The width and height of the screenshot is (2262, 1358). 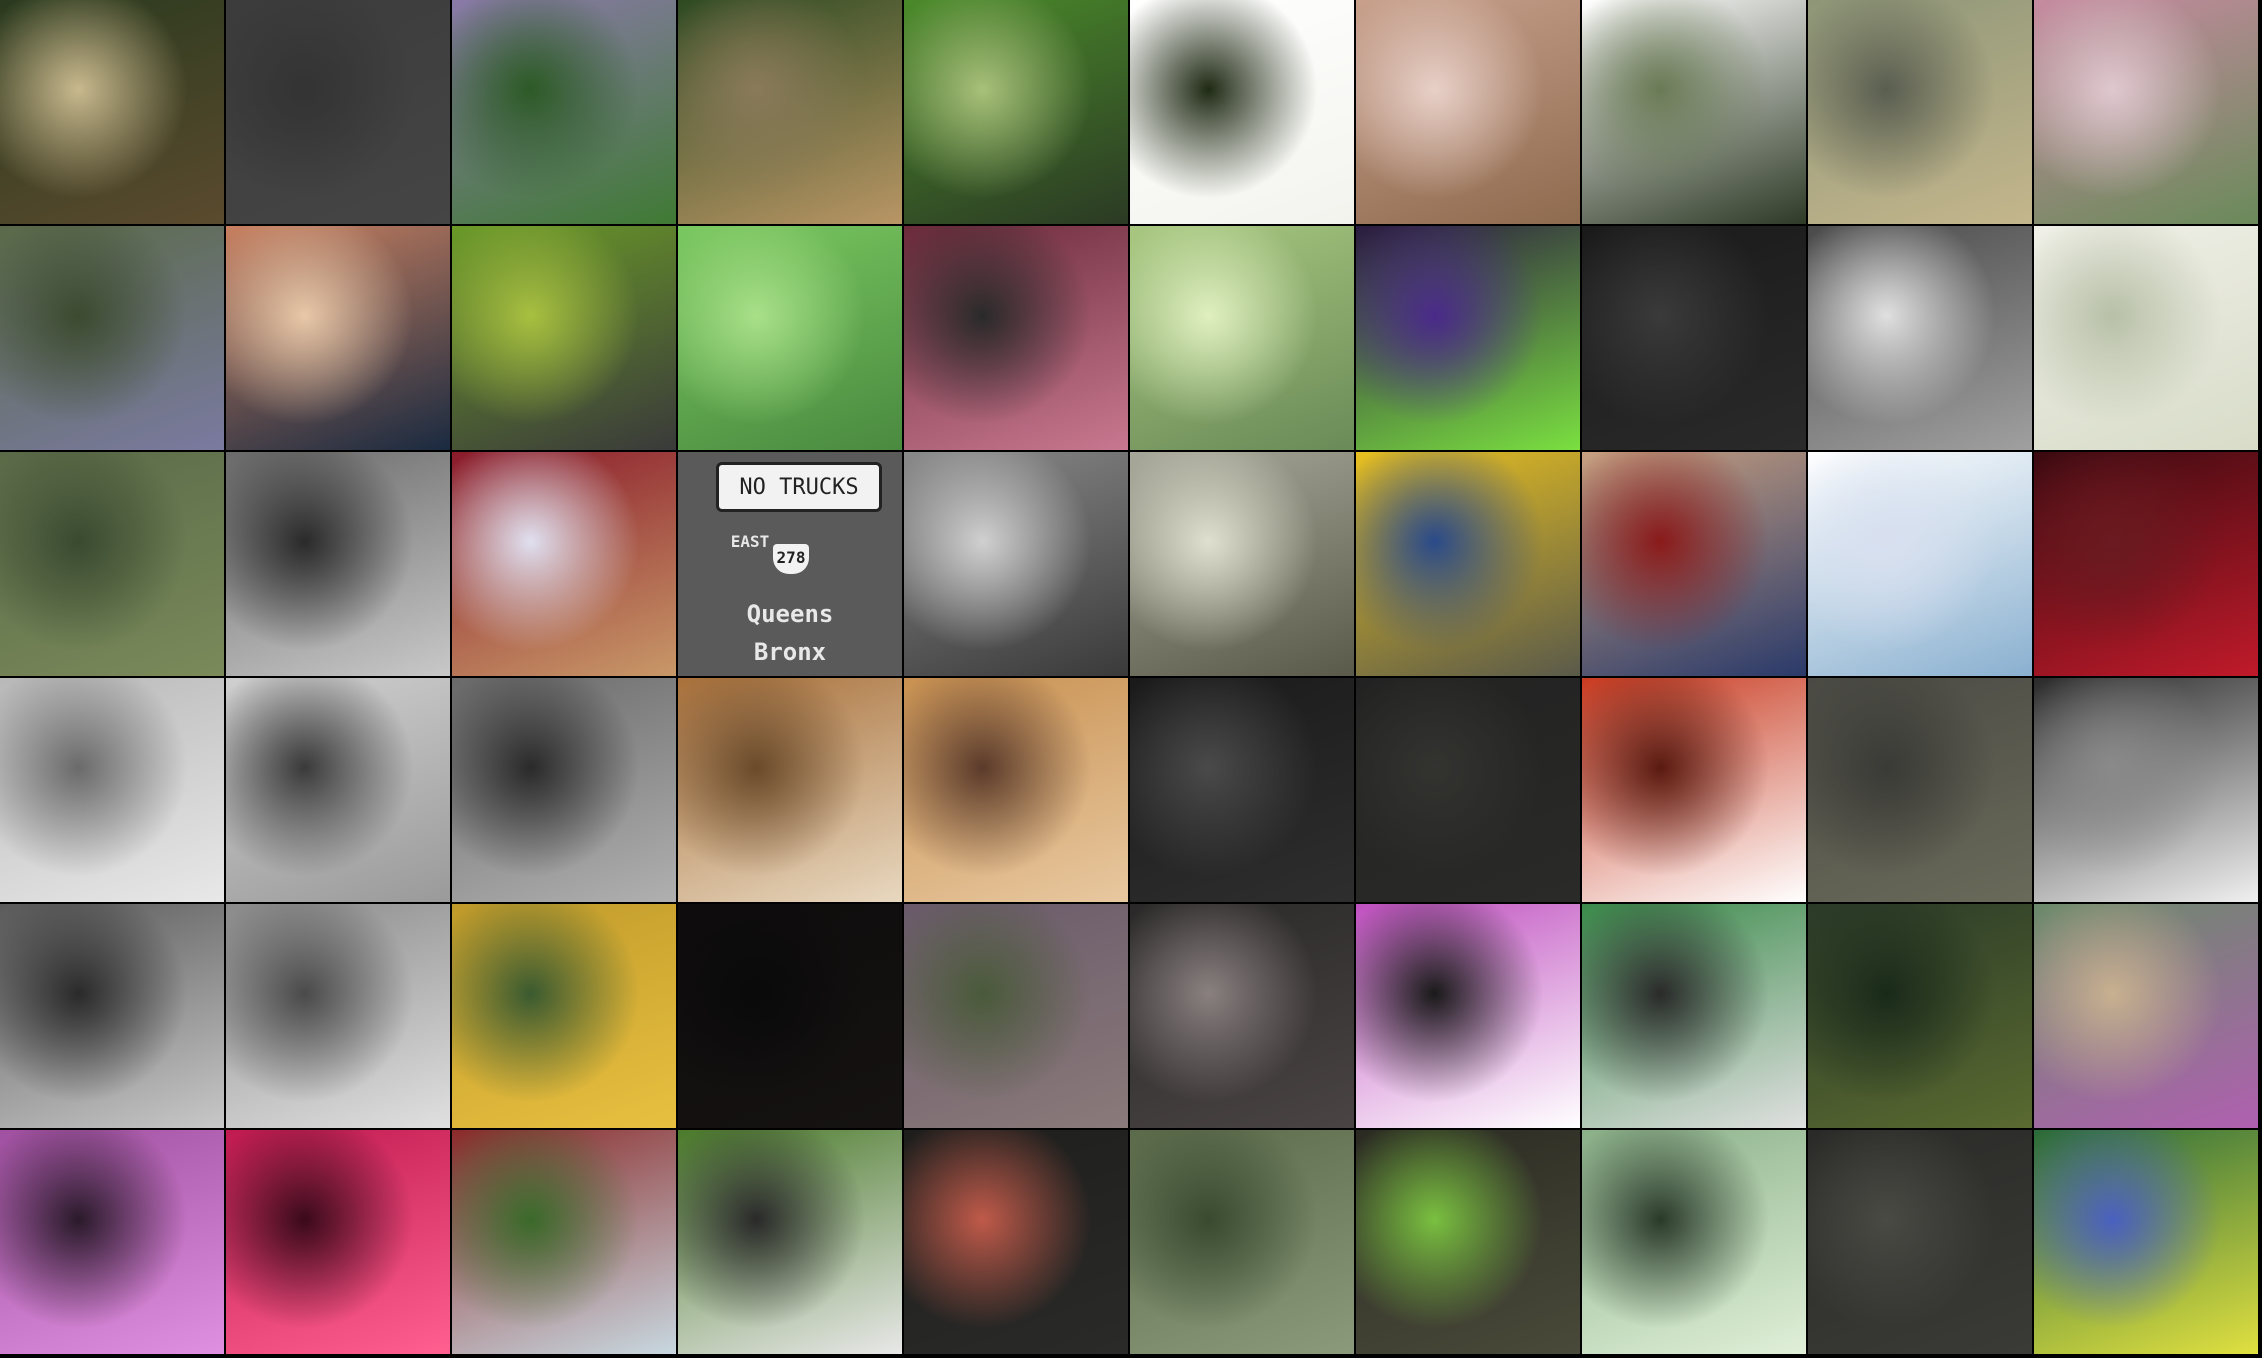 What do you see at coordinates (112, 112) in the screenshot?
I see `thumbnail-giraffe-eating-tree` at bounding box center [112, 112].